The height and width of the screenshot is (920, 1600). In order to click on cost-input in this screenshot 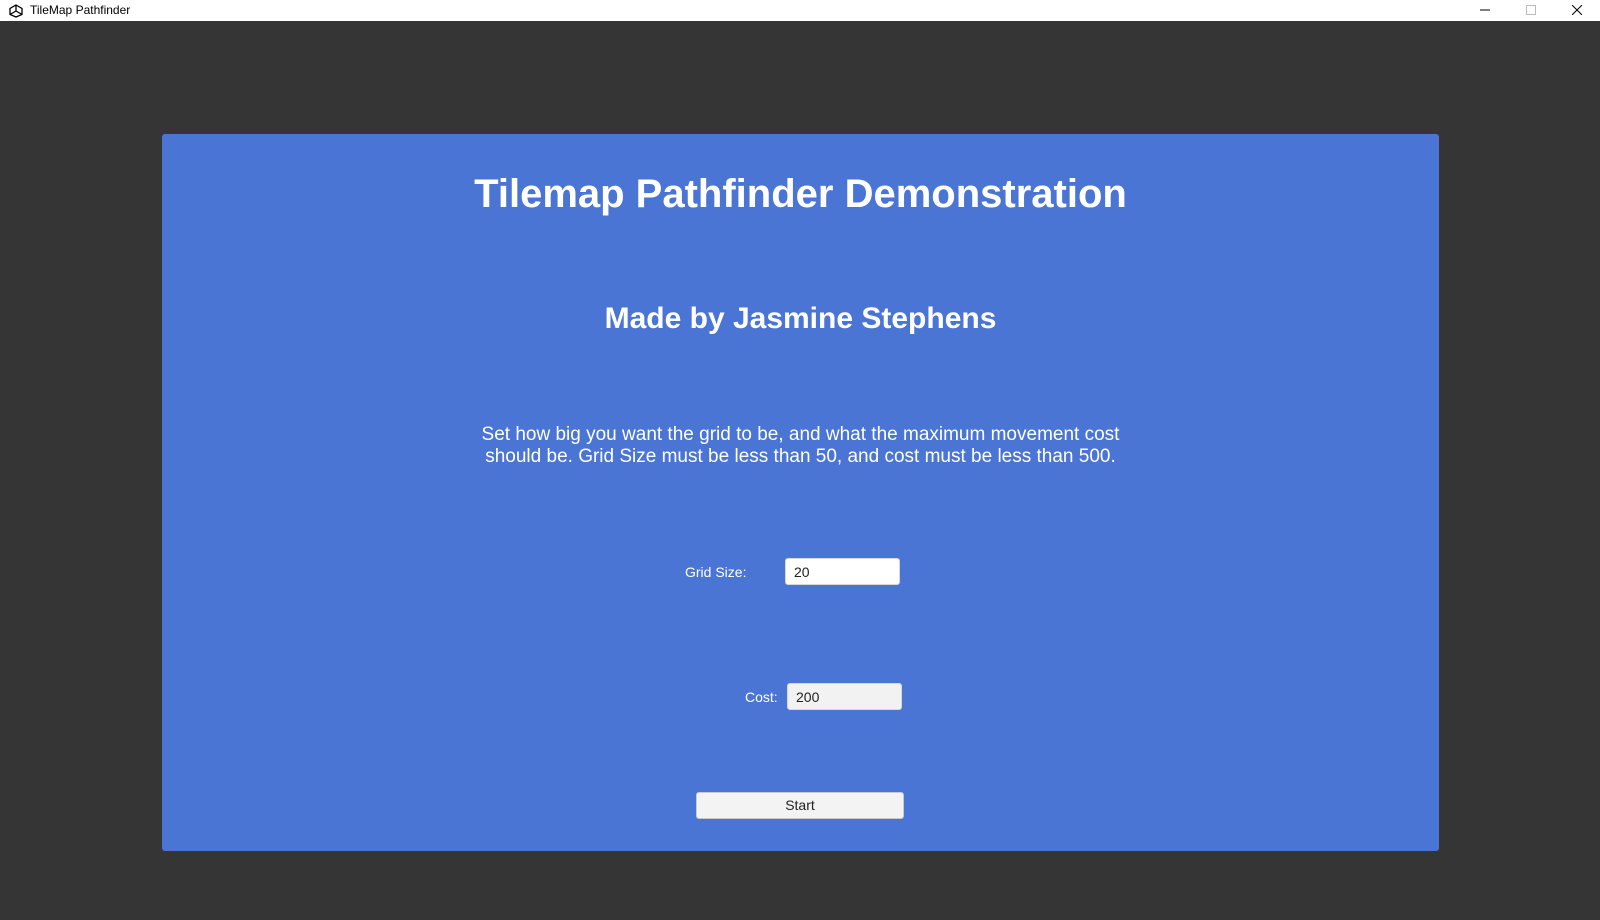, I will do `click(844, 696)`.